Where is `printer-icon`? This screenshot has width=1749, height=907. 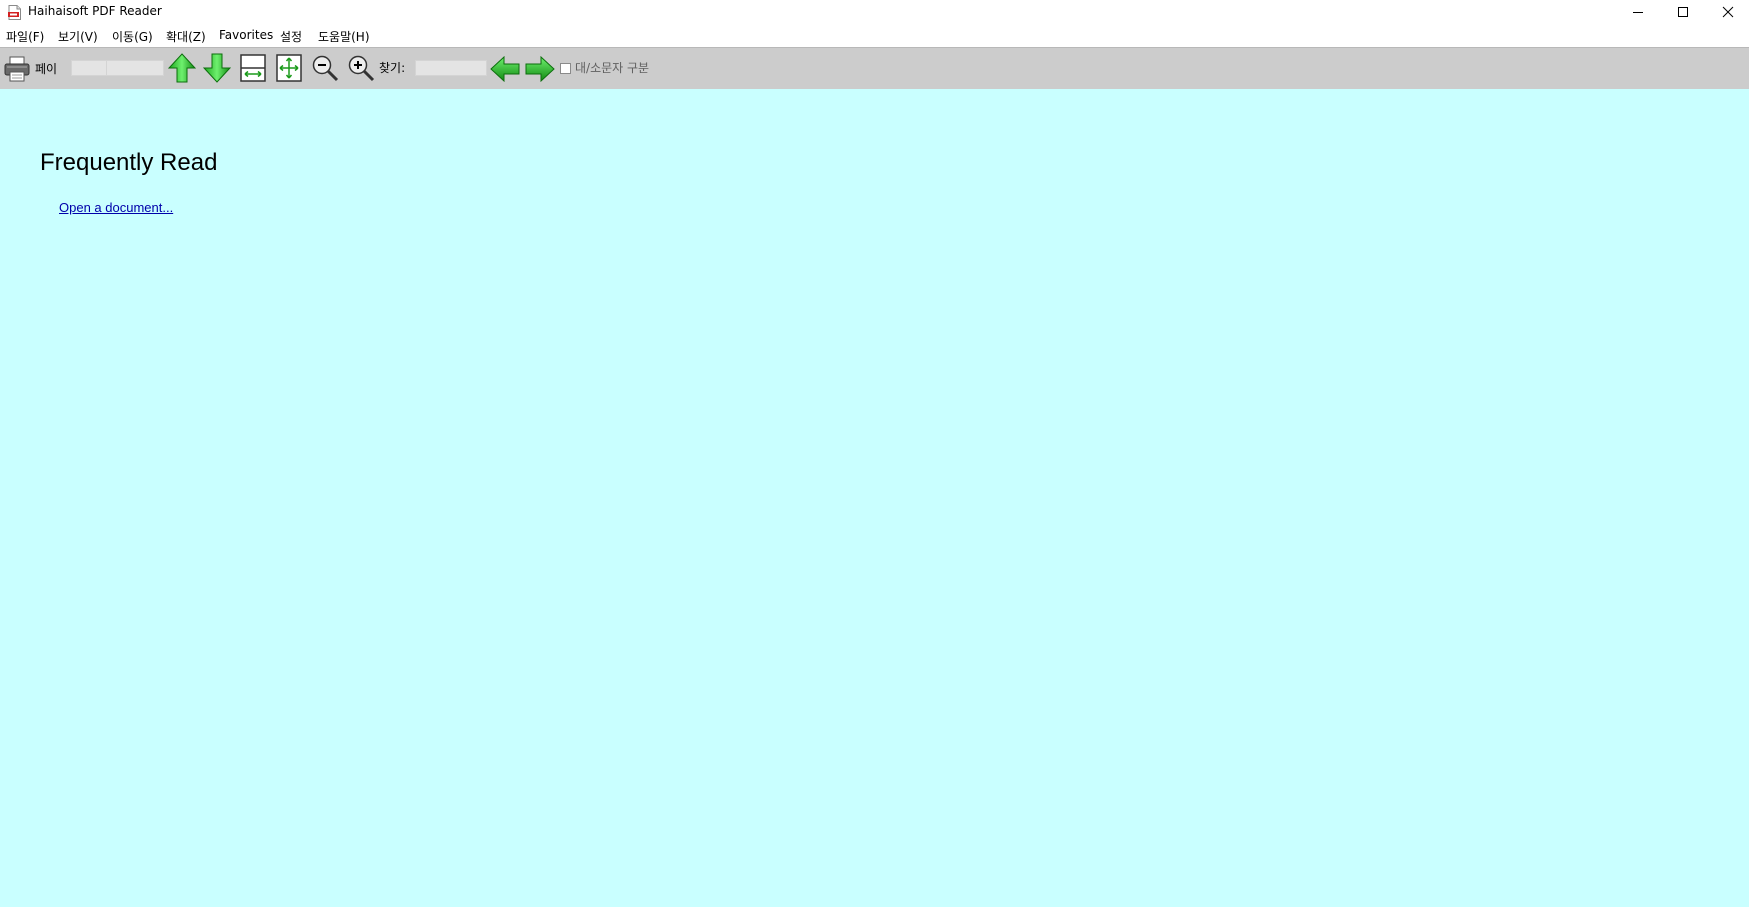 printer-icon is located at coordinates (17, 71).